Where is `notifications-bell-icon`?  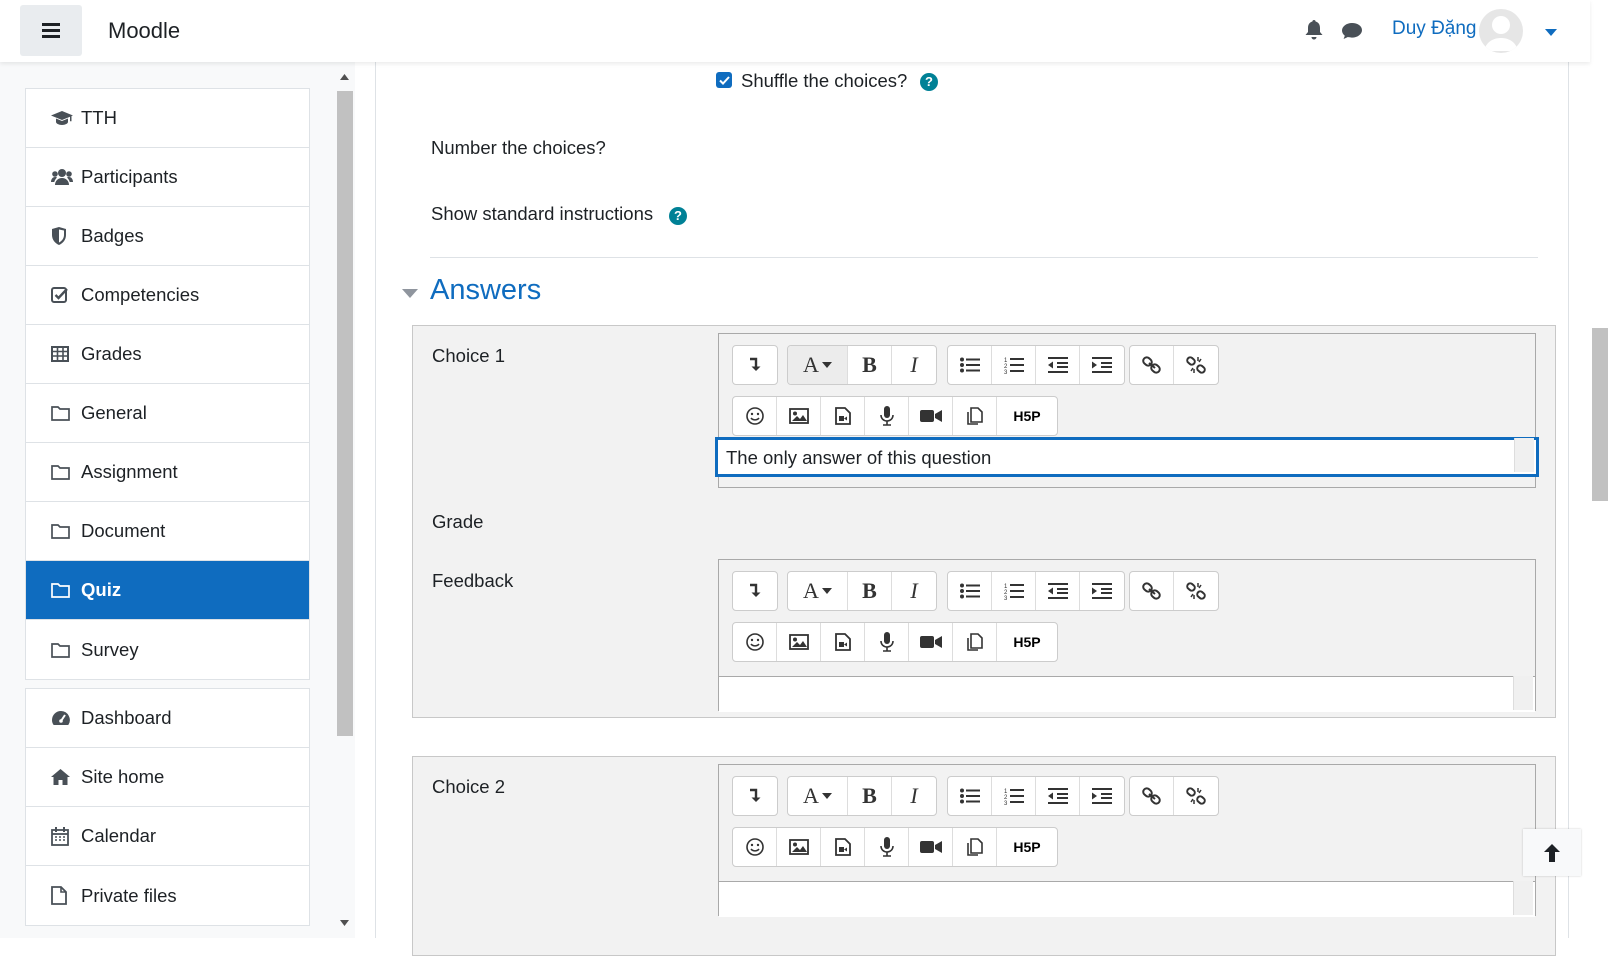 notifications-bell-icon is located at coordinates (1314, 32).